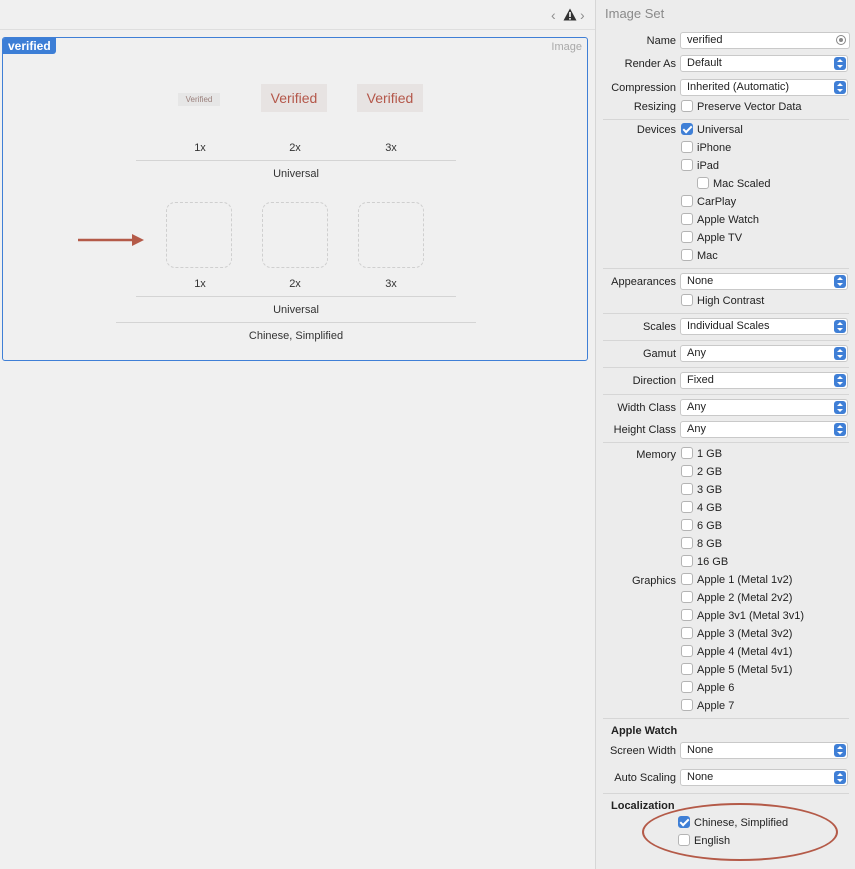 The width and height of the screenshot is (855, 869). What do you see at coordinates (765, 40) in the screenshot?
I see `name-field: verified` at bounding box center [765, 40].